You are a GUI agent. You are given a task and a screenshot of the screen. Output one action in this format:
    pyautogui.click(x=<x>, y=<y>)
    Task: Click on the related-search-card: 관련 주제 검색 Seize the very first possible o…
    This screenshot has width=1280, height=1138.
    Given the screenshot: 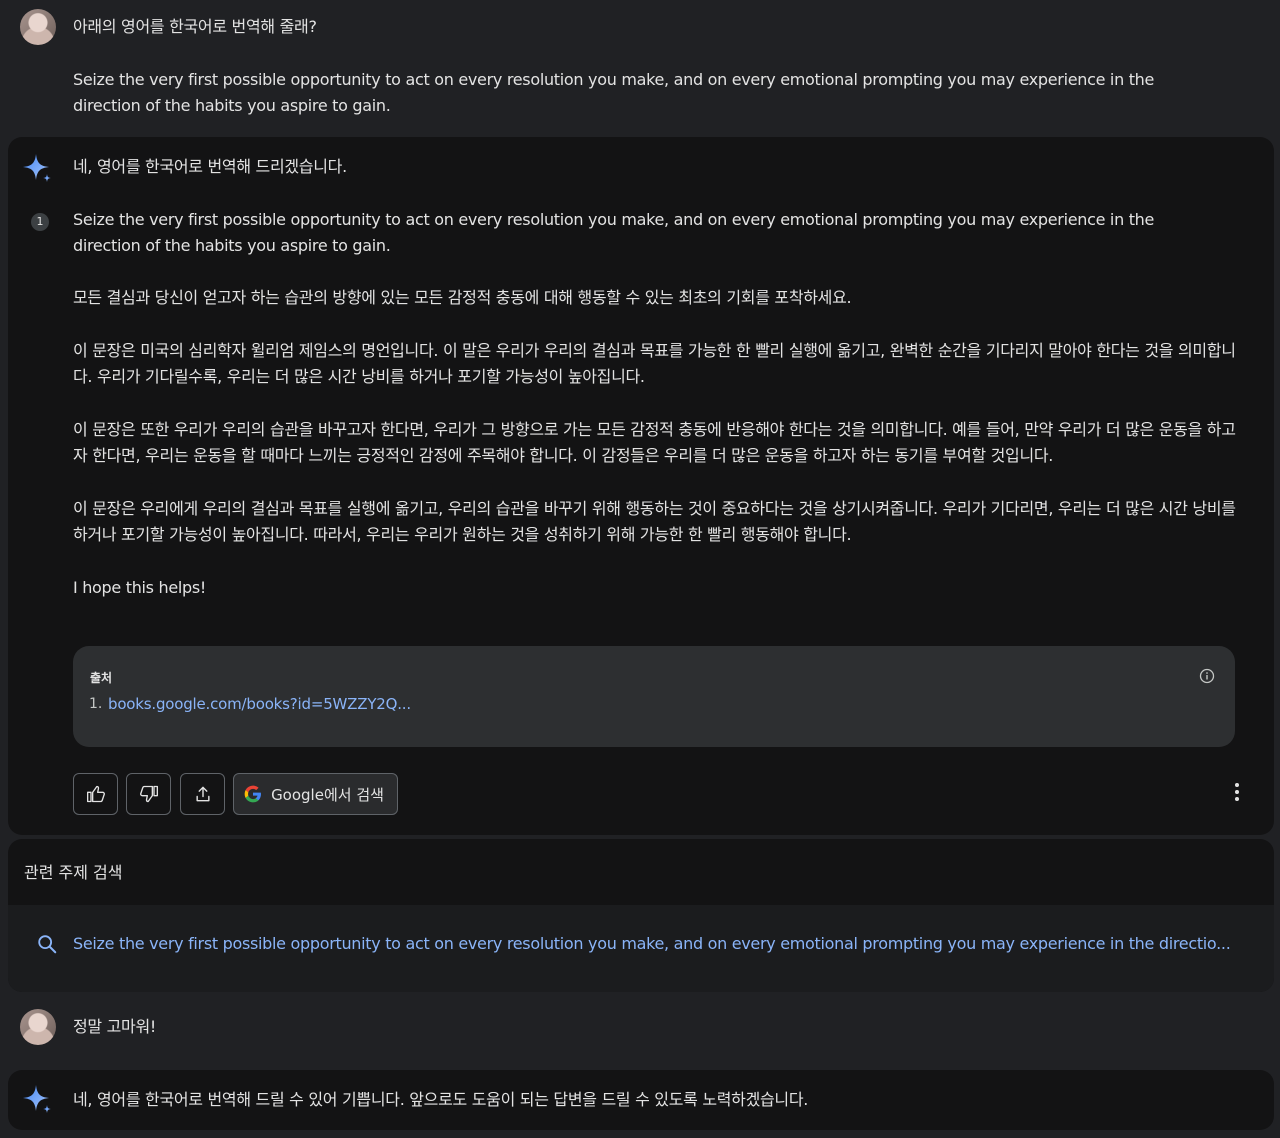 What is the action you would take?
    pyautogui.click(x=641, y=915)
    